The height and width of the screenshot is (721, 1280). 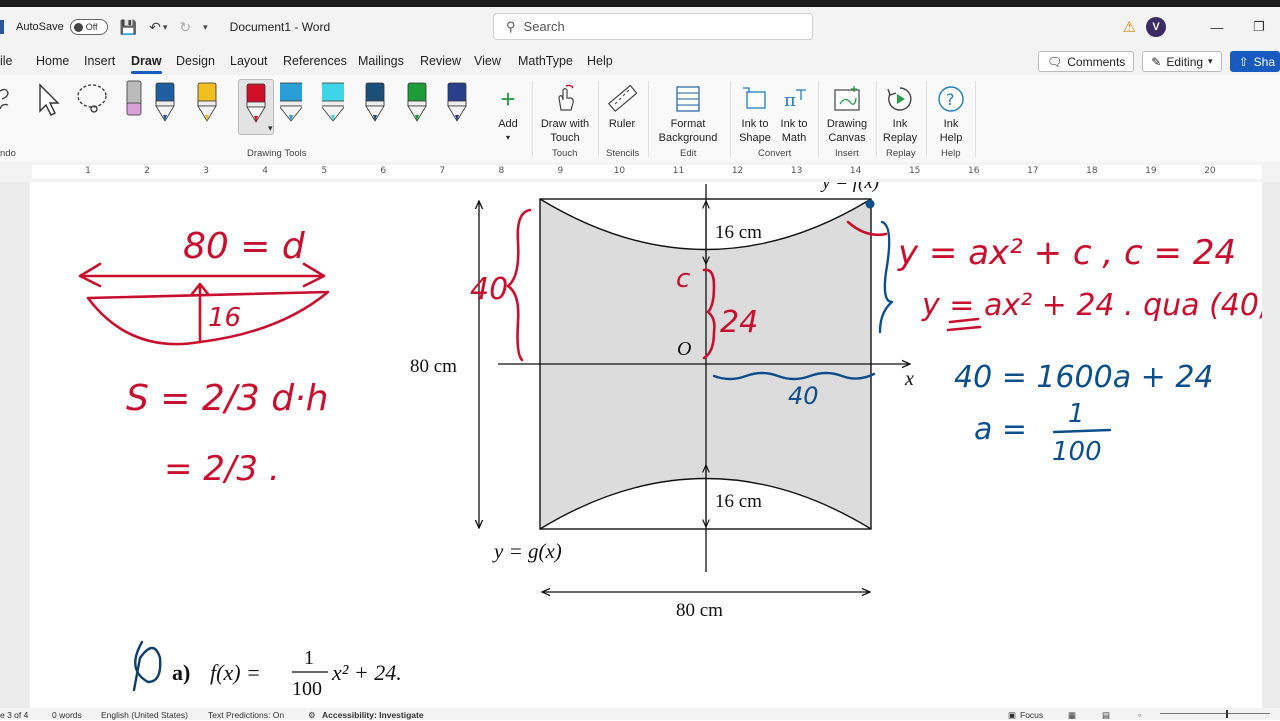 What do you see at coordinates (224, 318) in the screenshot?
I see `ink-h-label: 16` at bounding box center [224, 318].